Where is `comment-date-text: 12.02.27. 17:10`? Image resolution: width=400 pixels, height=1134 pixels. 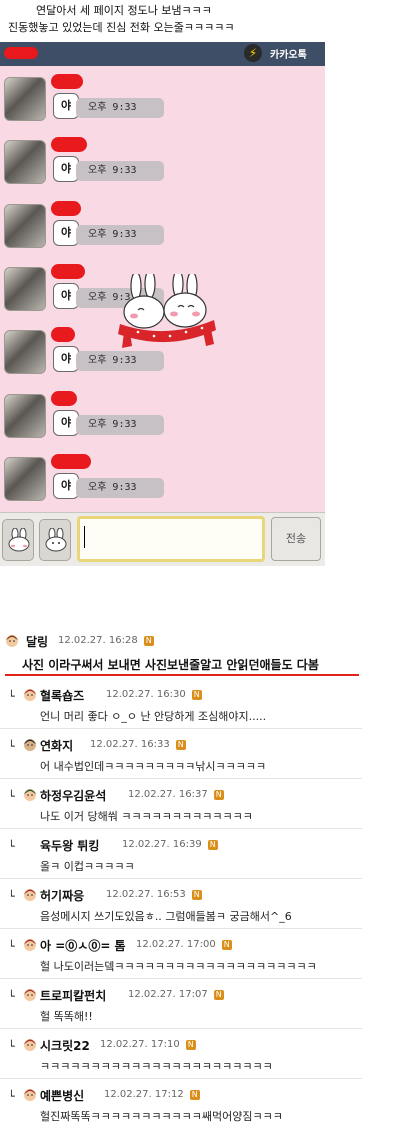
comment-date-text: 12.02.27. 17:10 is located at coordinates (140, 1044).